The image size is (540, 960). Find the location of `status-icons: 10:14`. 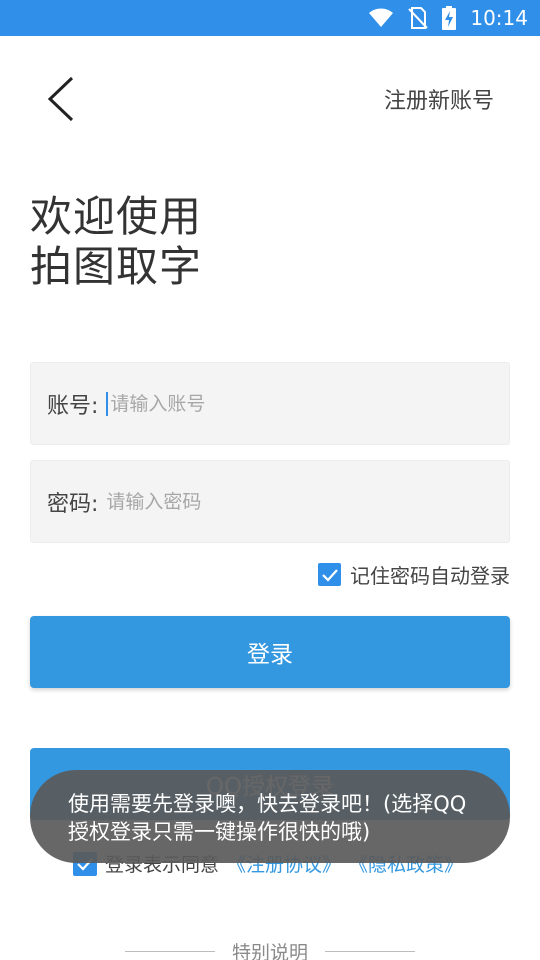

status-icons: 10:14 is located at coordinates (448, 18).